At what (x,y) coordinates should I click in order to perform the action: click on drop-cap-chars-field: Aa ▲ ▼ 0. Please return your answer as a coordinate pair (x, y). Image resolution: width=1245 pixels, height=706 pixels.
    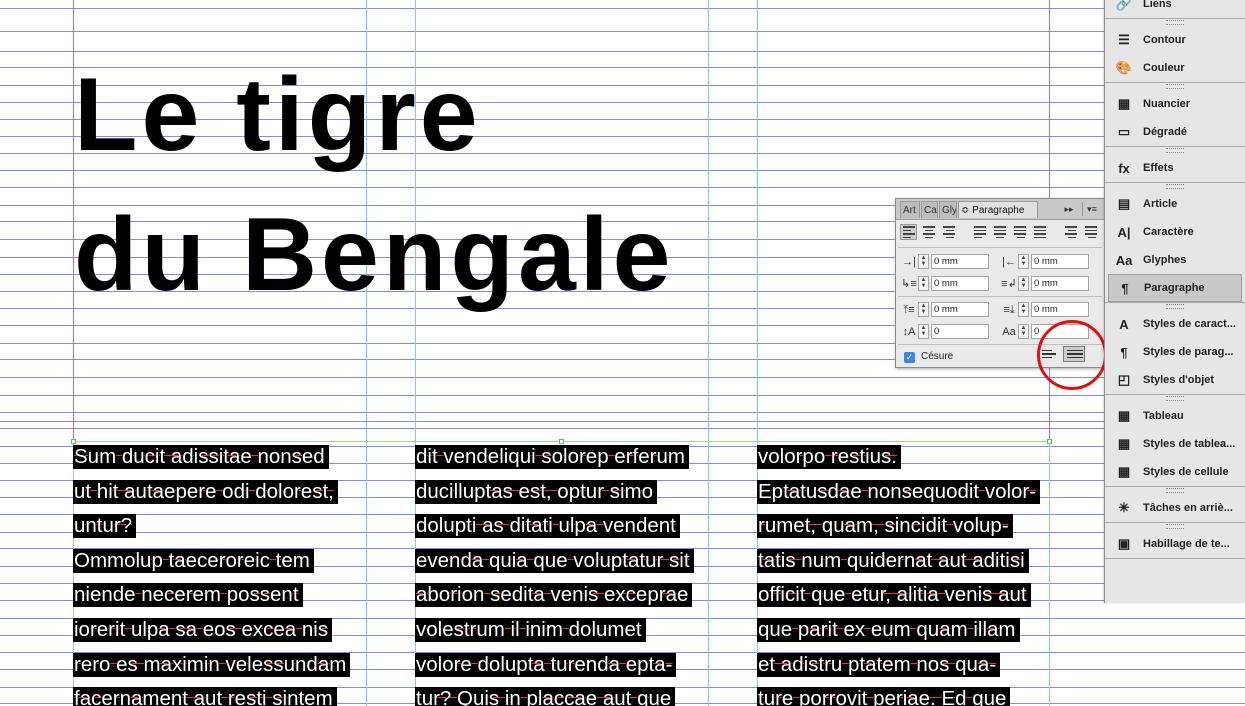
    Looking at the image, I should click on (1044, 331).